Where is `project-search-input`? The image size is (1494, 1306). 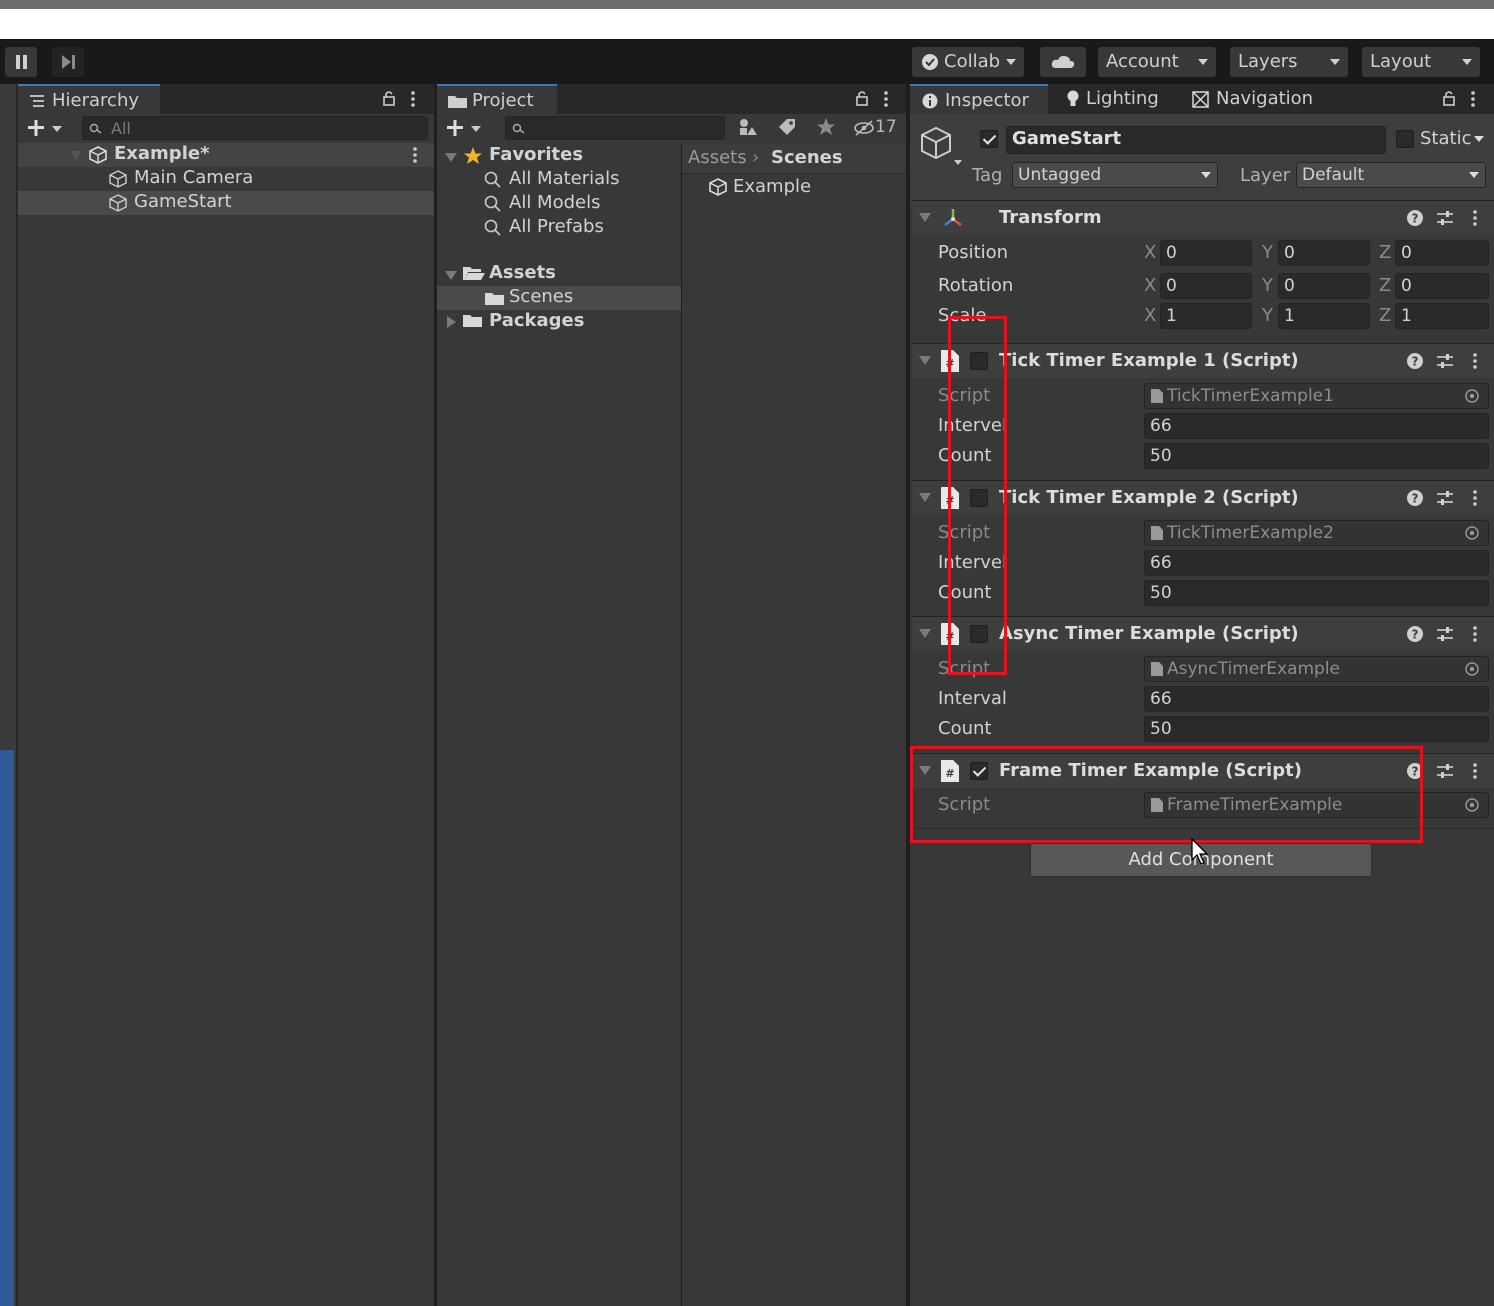 project-search-input is located at coordinates (615, 128).